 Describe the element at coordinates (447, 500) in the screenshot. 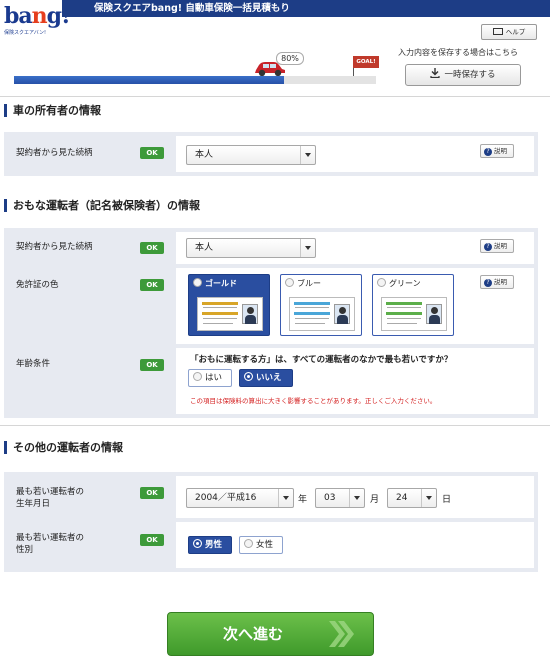

I see `day-unit: 日` at that location.